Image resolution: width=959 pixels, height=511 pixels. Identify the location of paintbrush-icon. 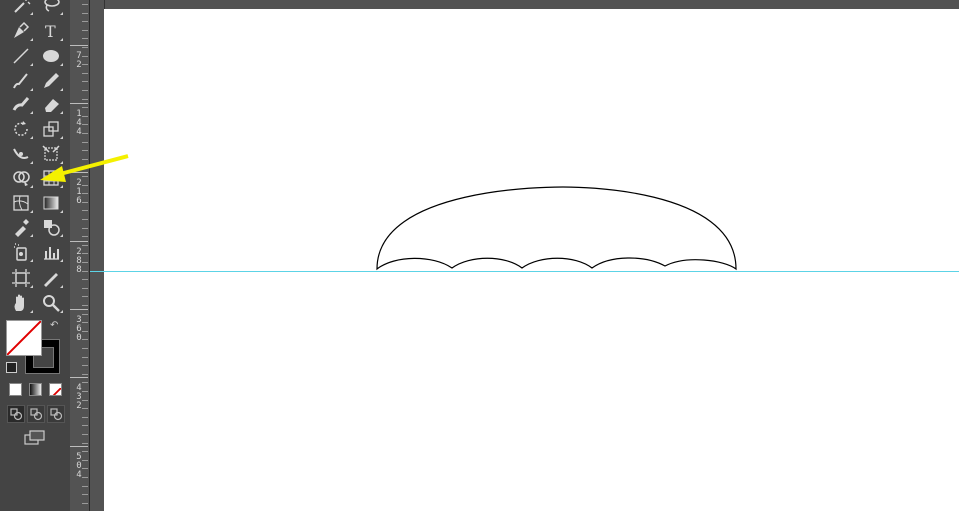
(20, 81).